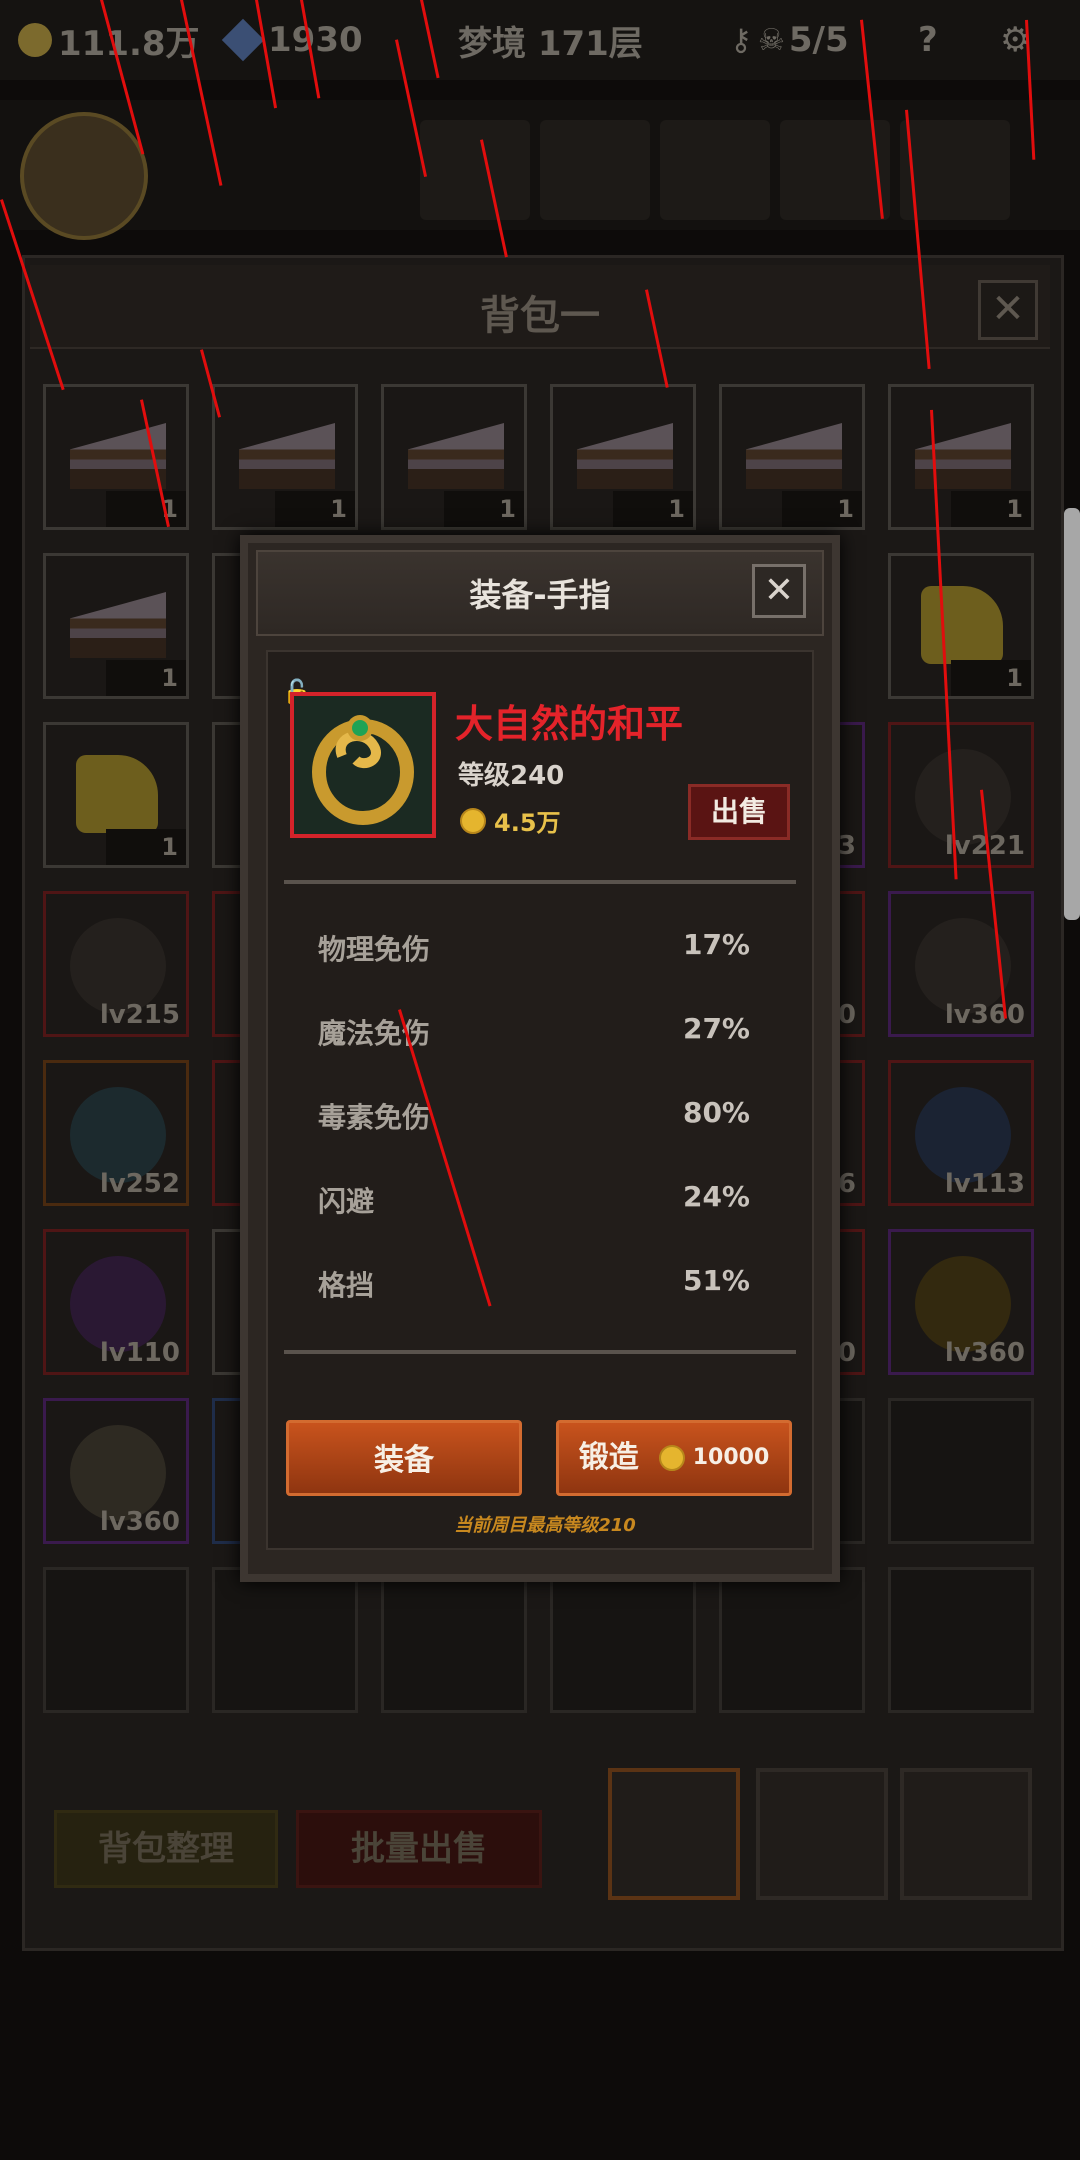 This screenshot has height=2160, width=1080. What do you see at coordinates (116, 1471) in the screenshot?
I see `inventory-slot-ring: lv360` at bounding box center [116, 1471].